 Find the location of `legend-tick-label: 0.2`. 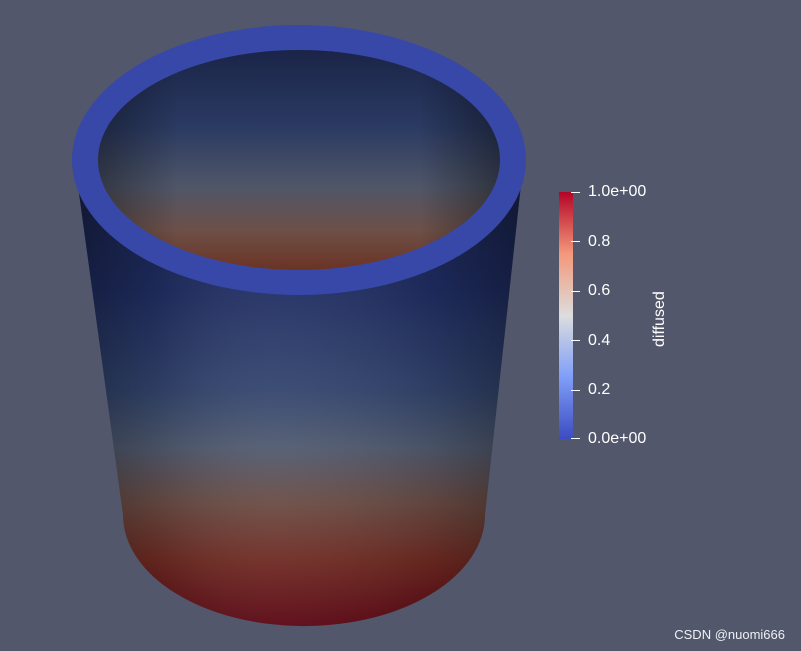

legend-tick-label: 0.2 is located at coordinates (599, 389).